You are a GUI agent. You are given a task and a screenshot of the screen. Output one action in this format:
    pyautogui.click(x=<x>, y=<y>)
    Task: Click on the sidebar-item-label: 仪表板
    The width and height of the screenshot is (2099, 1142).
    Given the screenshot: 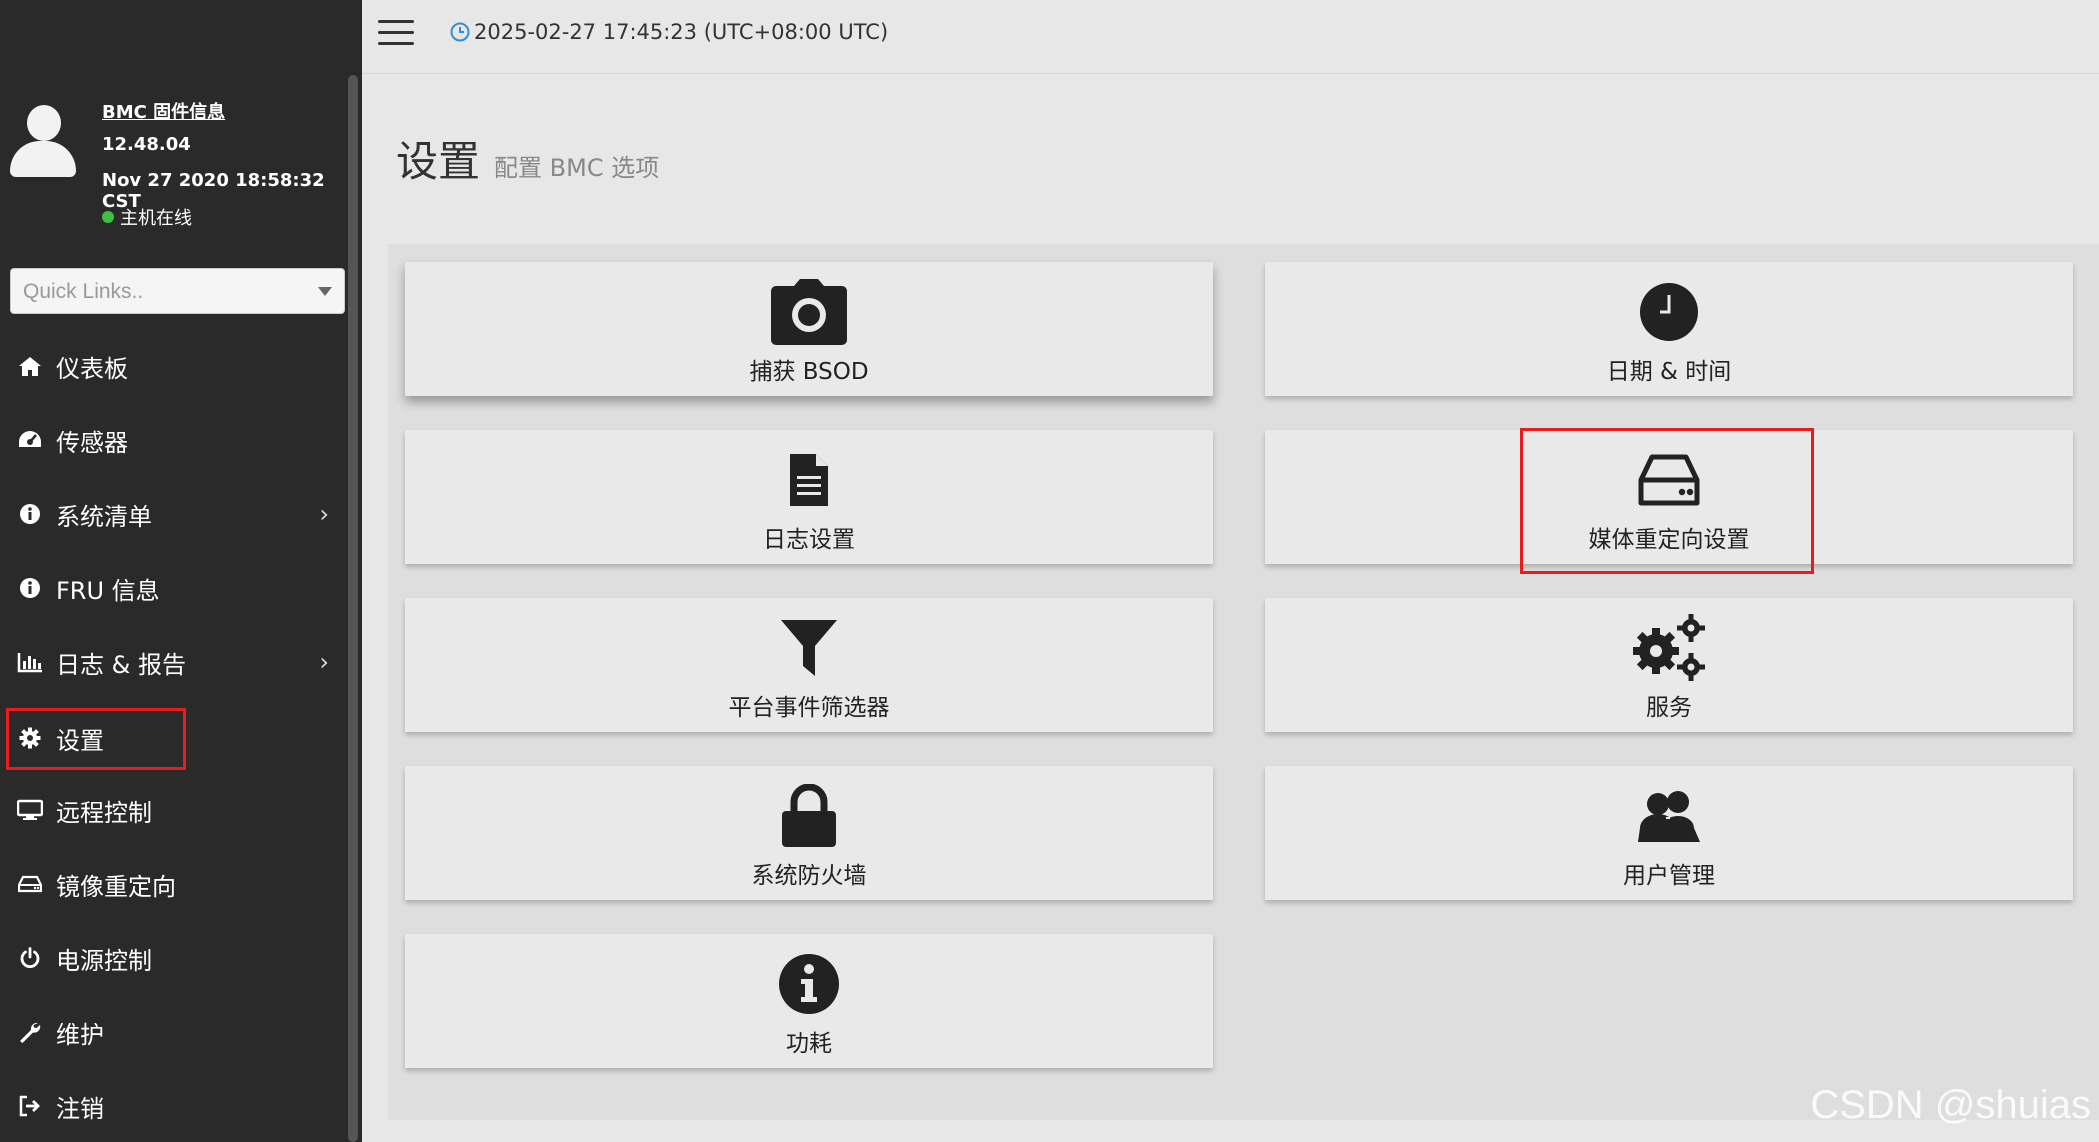 What is the action you would take?
    pyautogui.click(x=92, y=368)
    